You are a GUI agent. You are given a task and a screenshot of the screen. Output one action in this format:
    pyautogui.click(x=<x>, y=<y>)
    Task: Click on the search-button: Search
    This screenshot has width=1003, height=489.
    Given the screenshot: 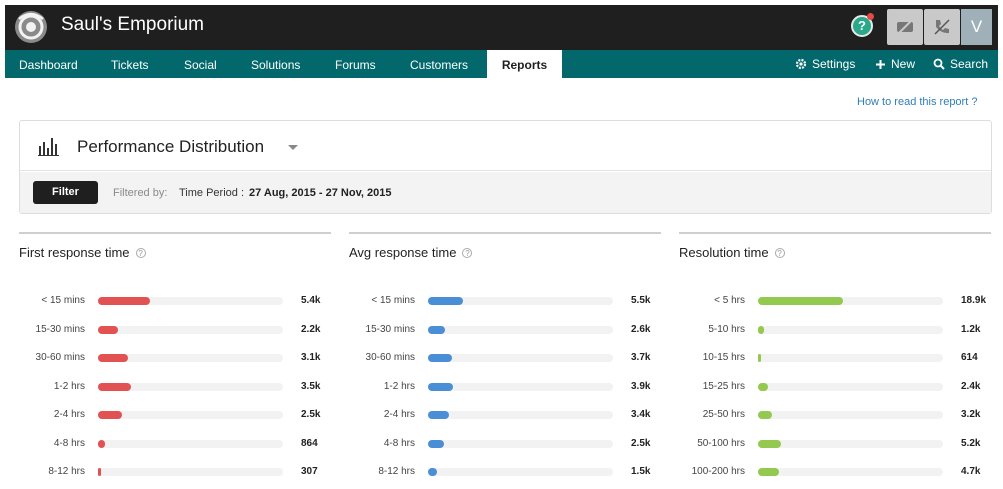 What is the action you would take?
    pyautogui.click(x=960, y=64)
    